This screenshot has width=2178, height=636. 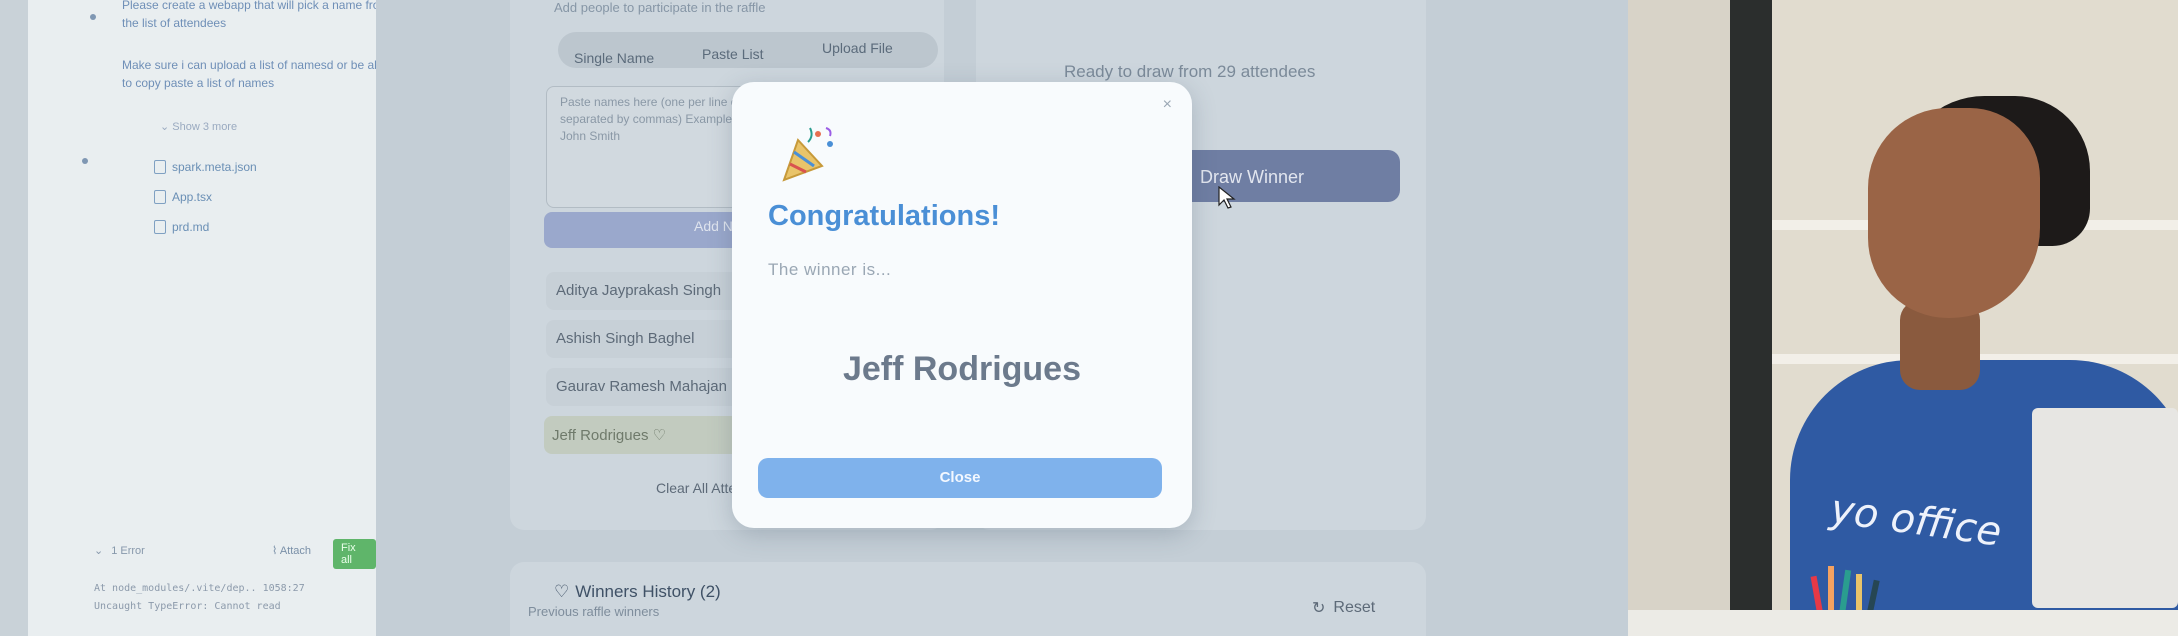 What do you see at coordinates (614, 58) in the screenshot?
I see `tab-single-name: Single Name` at bounding box center [614, 58].